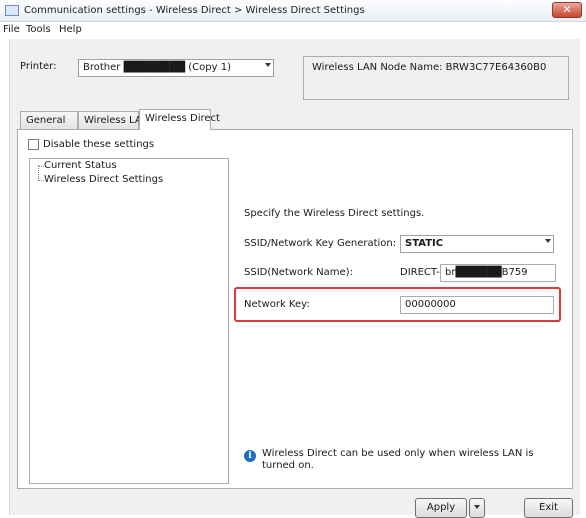 Image resolution: width=586 pixels, height=518 pixels. What do you see at coordinates (80, 165) in the screenshot?
I see `tree-item-current-status: Current Status` at bounding box center [80, 165].